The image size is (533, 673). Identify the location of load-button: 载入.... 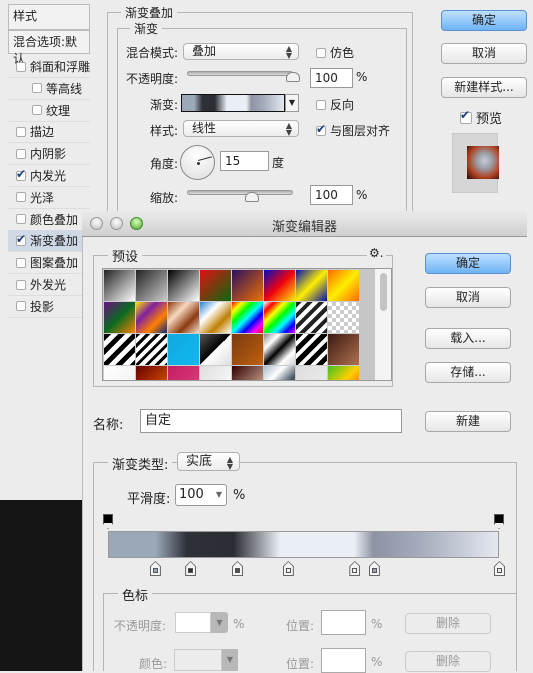
(468, 338).